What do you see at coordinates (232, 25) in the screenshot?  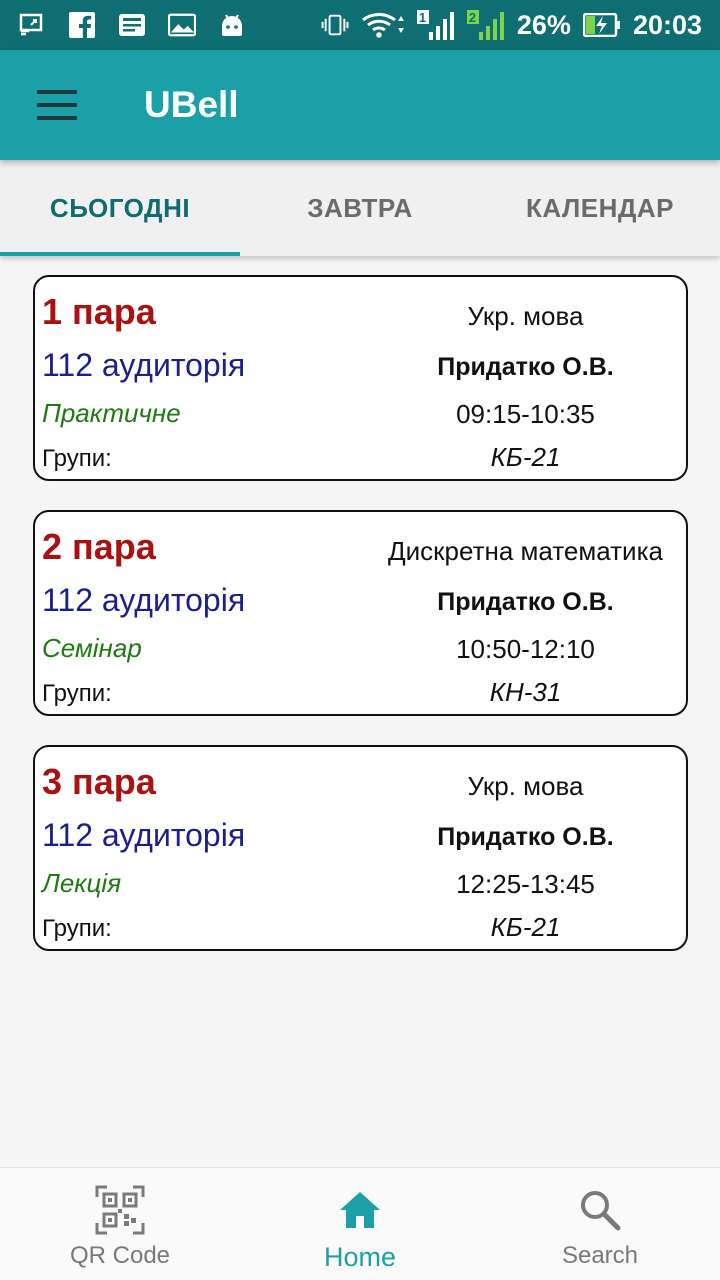 I see `android-icon` at bounding box center [232, 25].